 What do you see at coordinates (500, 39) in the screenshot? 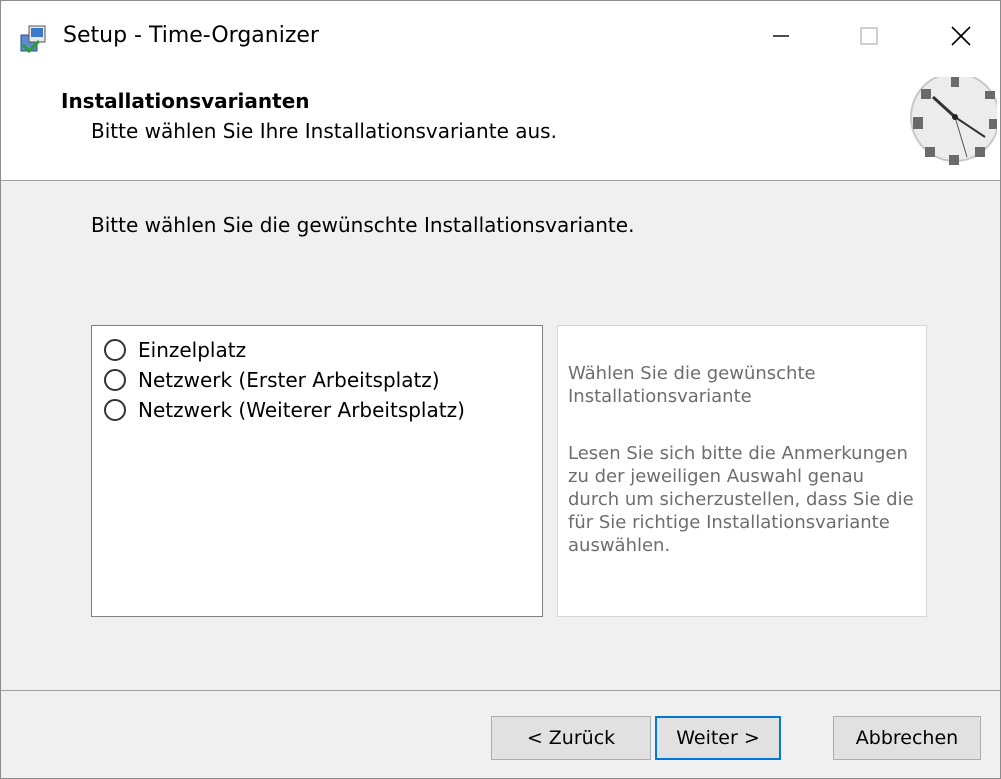
I see `title-bar: Setup - Time-Organizer` at bounding box center [500, 39].